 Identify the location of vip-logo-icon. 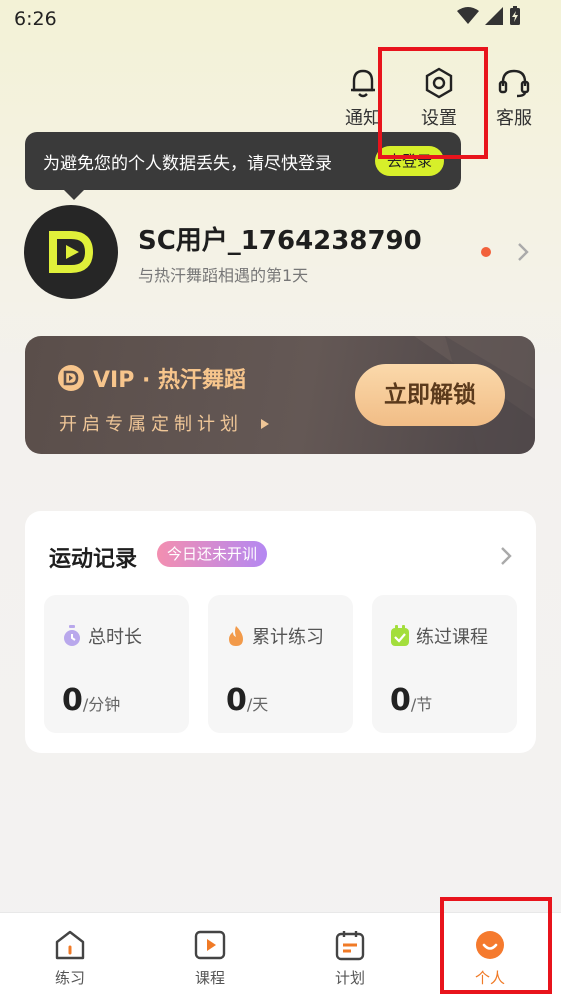
(71, 378).